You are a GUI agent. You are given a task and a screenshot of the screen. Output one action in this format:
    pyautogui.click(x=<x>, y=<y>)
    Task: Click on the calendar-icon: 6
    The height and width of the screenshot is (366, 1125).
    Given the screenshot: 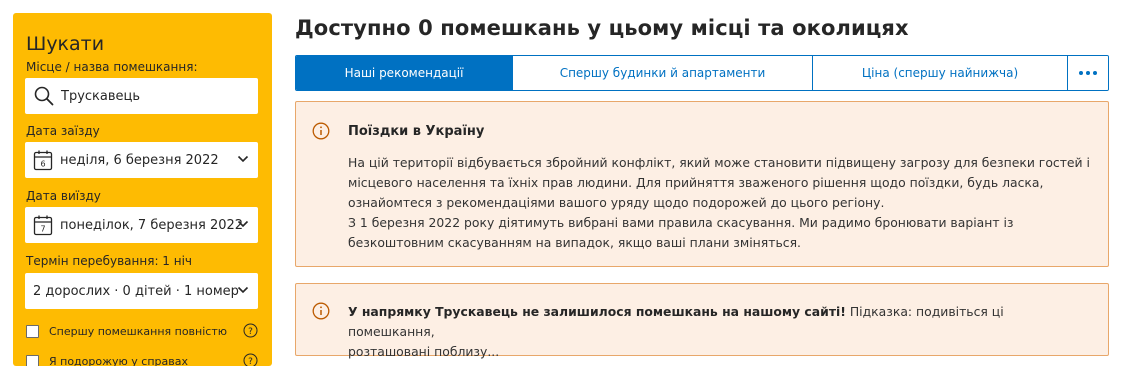 What is the action you would take?
    pyautogui.click(x=43, y=160)
    